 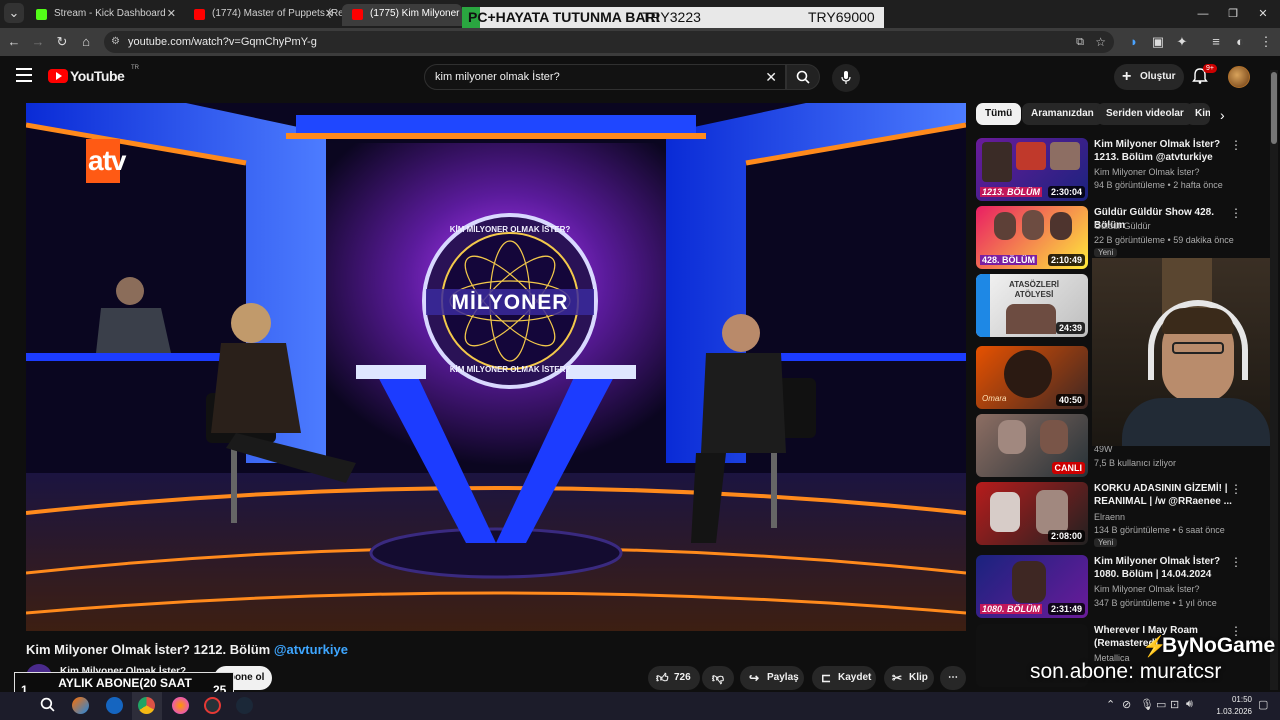 What do you see at coordinates (1230, 699) in the screenshot?
I see `clock-time: 01:50` at bounding box center [1230, 699].